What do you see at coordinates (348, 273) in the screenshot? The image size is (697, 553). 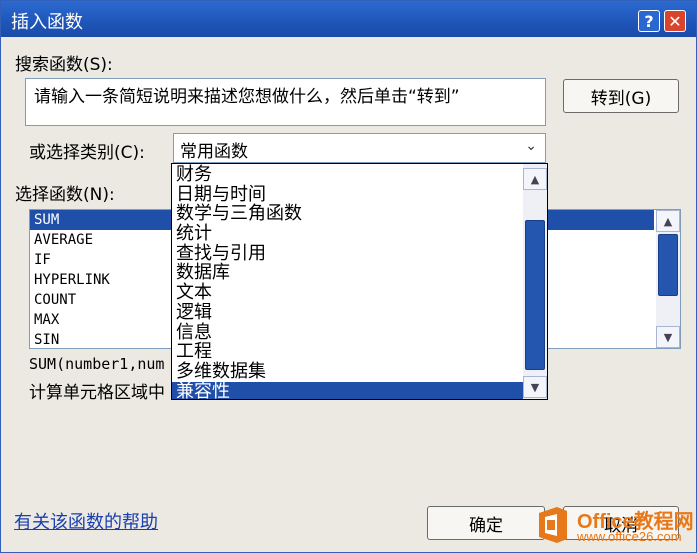 I see `category-option: 数据库` at bounding box center [348, 273].